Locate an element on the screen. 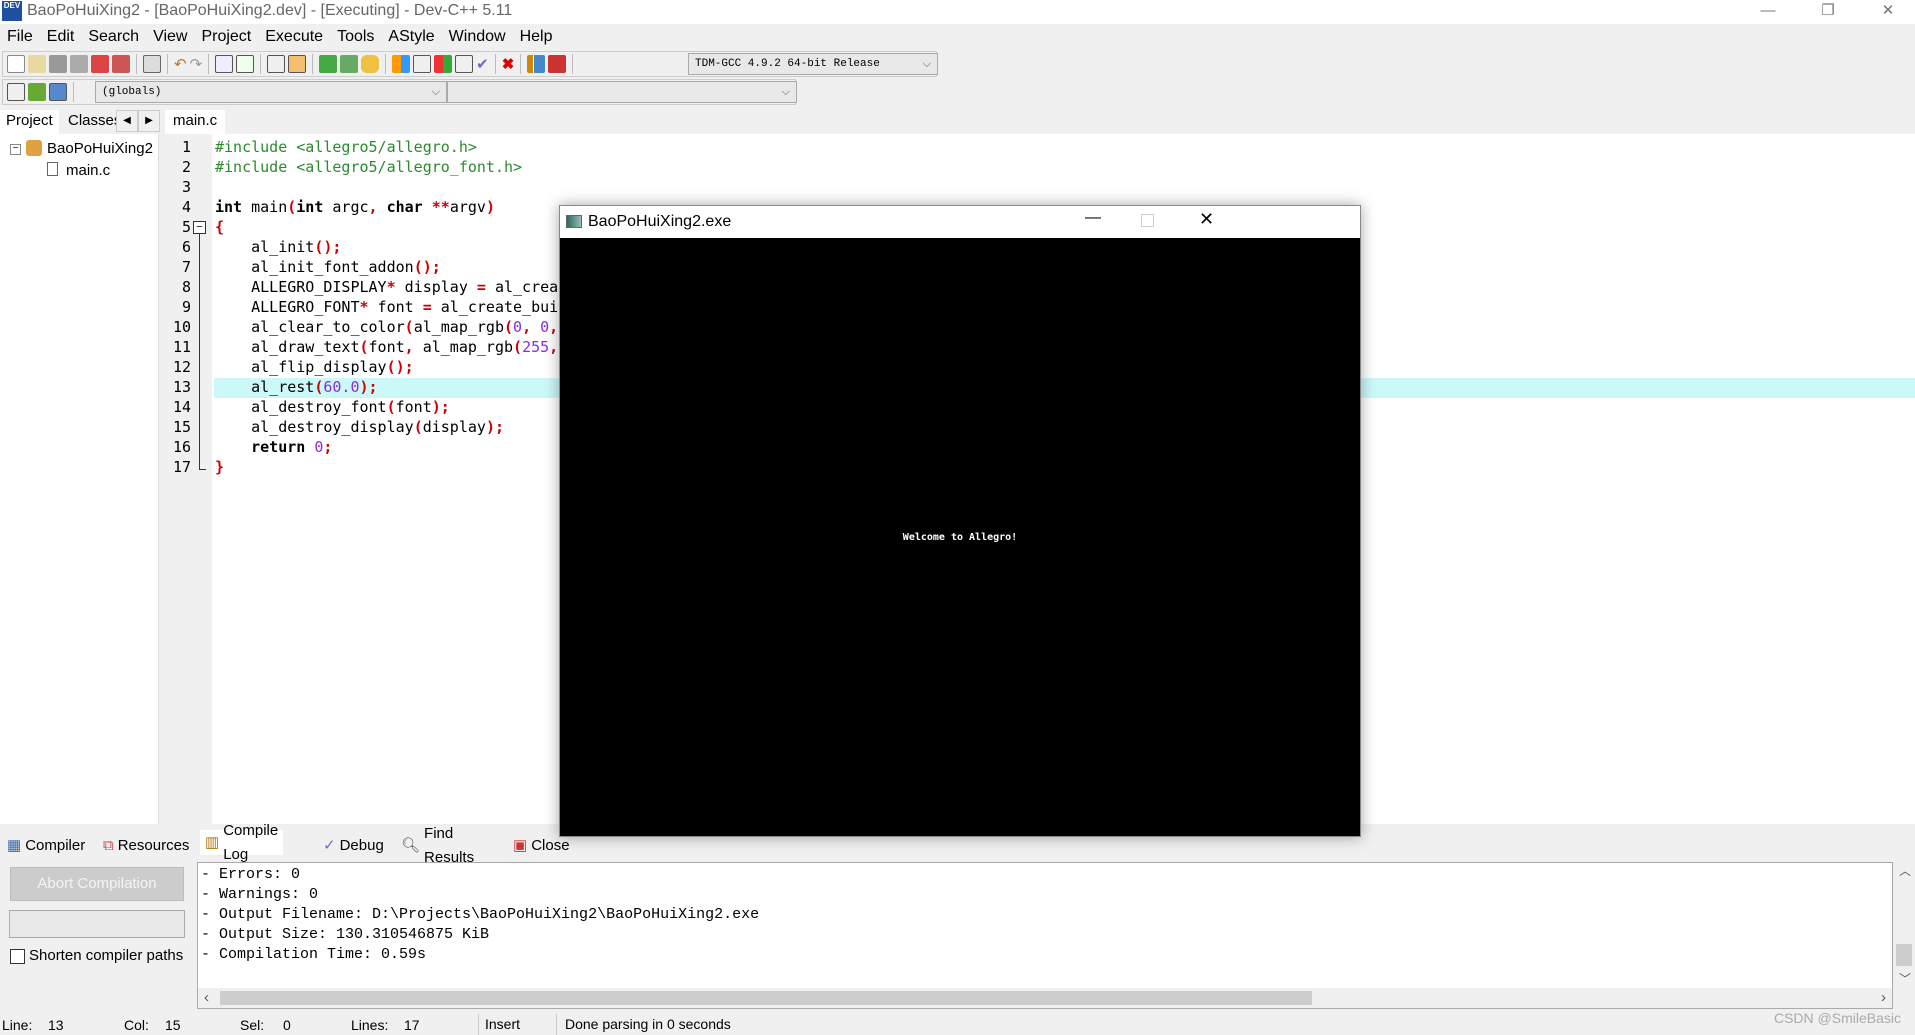  code-line: al_init_font_addon(); is located at coordinates (328, 267).